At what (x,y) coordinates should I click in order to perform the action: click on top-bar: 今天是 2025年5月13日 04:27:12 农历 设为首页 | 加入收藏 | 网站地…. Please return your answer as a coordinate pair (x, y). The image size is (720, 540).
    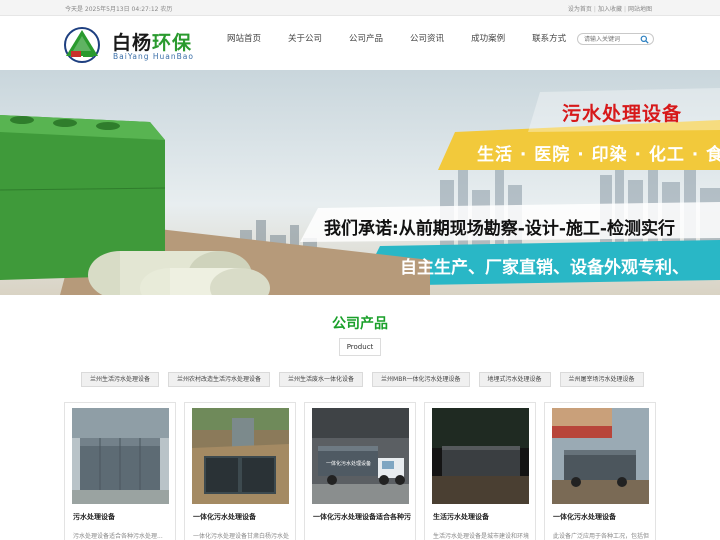
    Looking at the image, I should click on (360, 8).